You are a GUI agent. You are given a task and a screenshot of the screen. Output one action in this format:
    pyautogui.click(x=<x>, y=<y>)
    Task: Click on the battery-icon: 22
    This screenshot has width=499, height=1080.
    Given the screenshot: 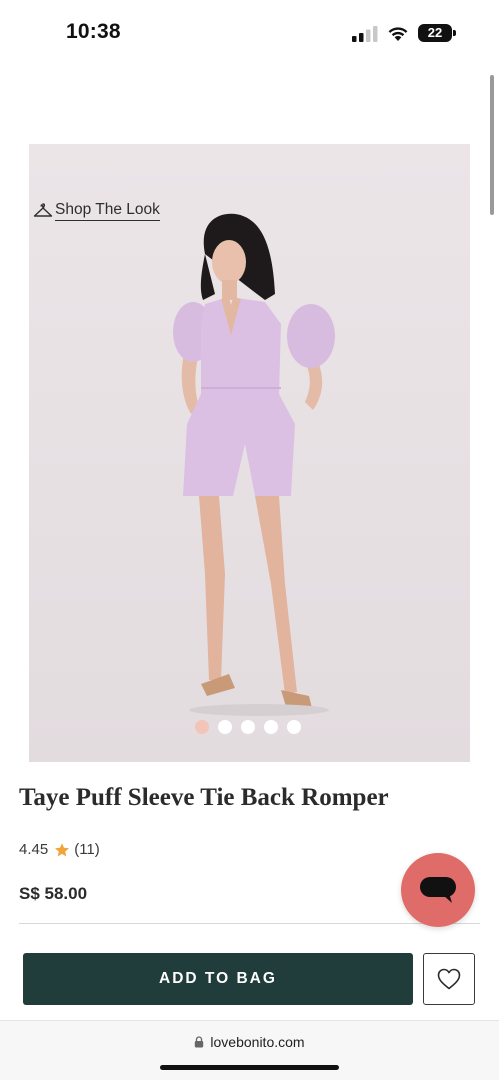 What is the action you would take?
    pyautogui.click(x=437, y=33)
    